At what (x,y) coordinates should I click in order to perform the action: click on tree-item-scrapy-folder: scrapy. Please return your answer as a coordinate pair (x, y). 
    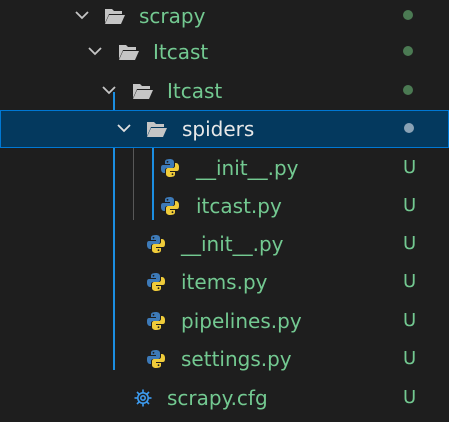
    Looking at the image, I should click on (224, 17).